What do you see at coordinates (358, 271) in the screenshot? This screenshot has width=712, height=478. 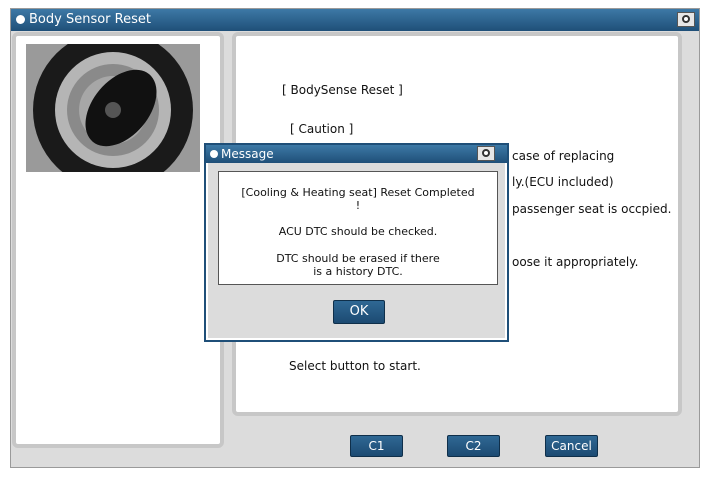 I see `message-line-5: is a history DTC.` at bounding box center [358, 271].